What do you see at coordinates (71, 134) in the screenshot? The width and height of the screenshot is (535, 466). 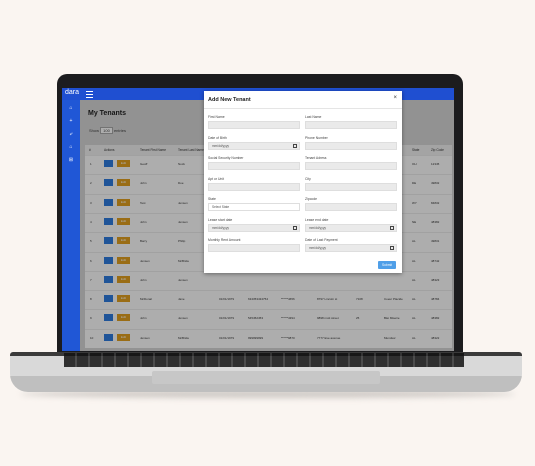 I see `sidebar-item-back: ⤶` at bounding box center [71, 134].